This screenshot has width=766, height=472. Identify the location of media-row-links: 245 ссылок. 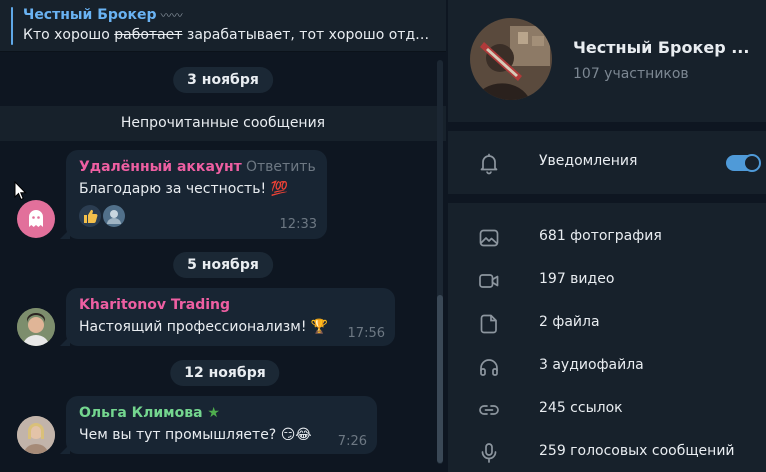
(607, 410).